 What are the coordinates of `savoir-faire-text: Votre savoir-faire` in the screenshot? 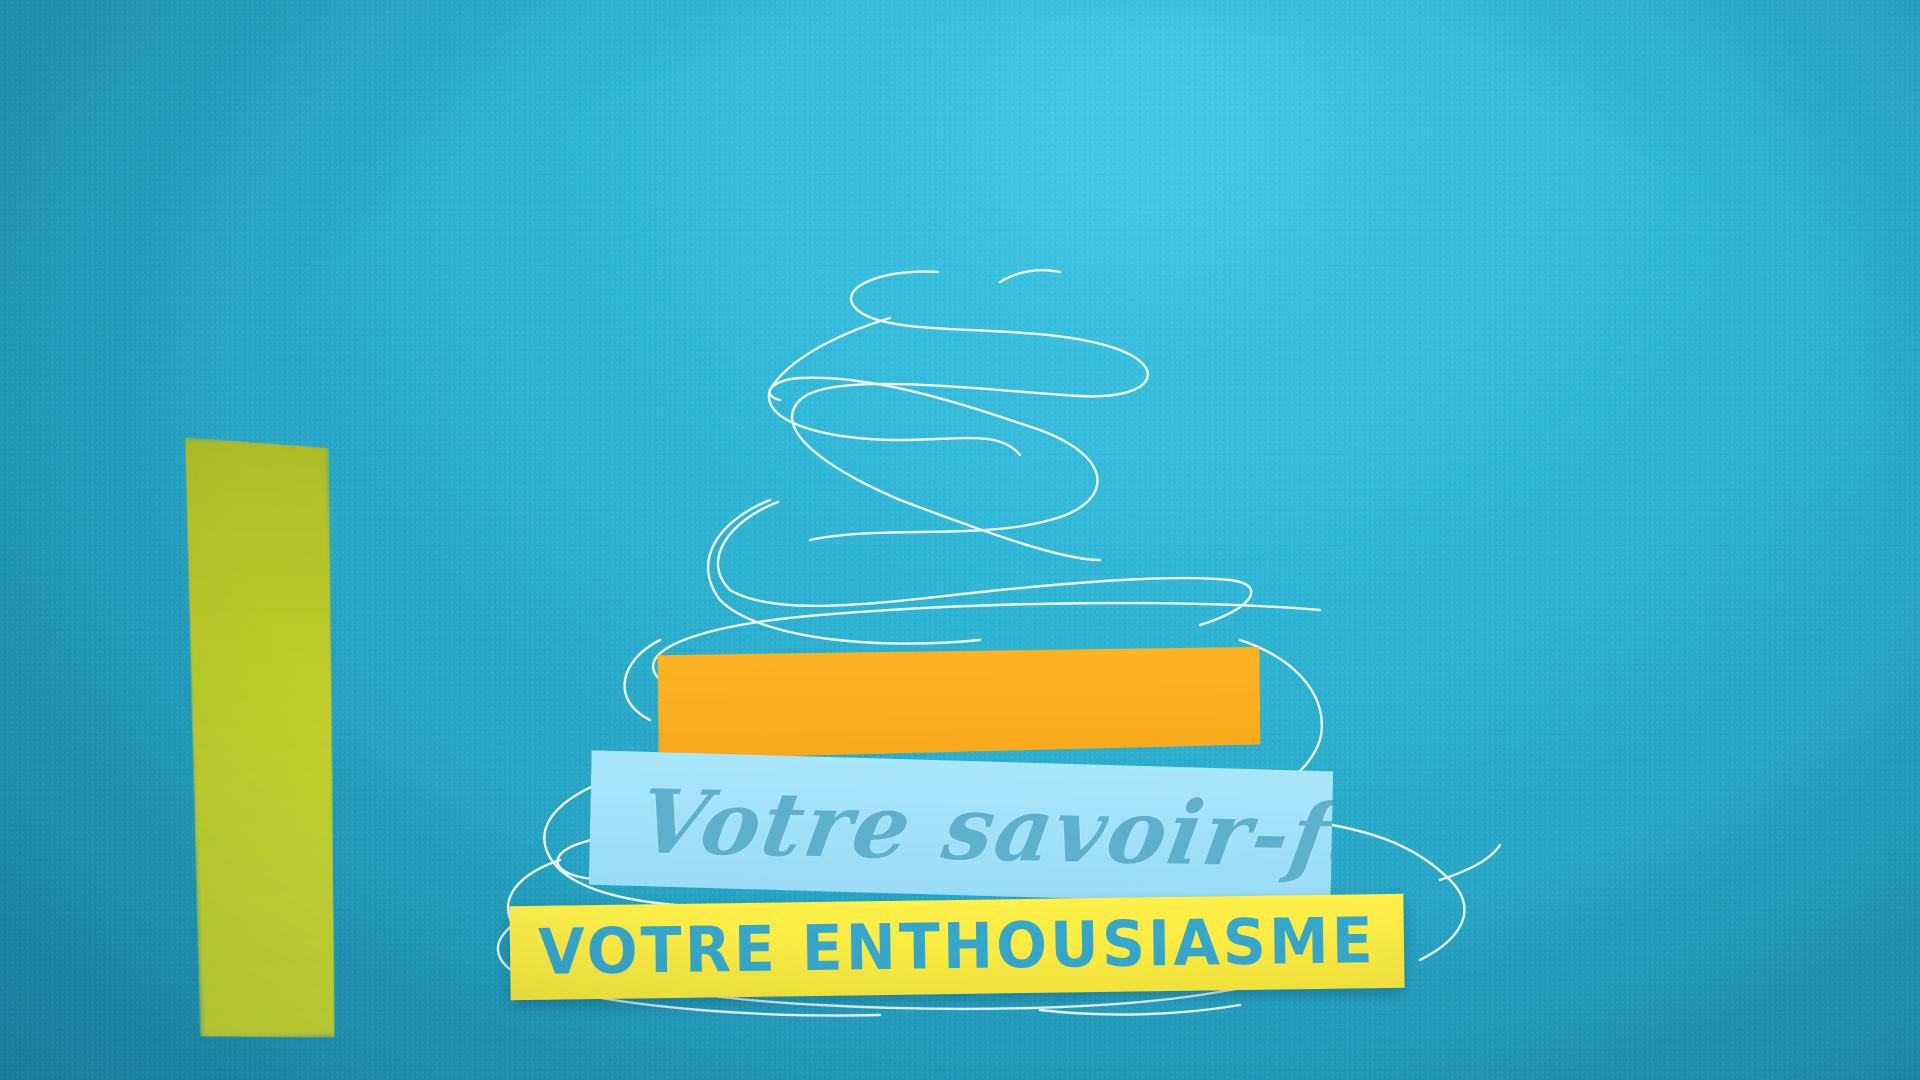 It's located at (982, 830).